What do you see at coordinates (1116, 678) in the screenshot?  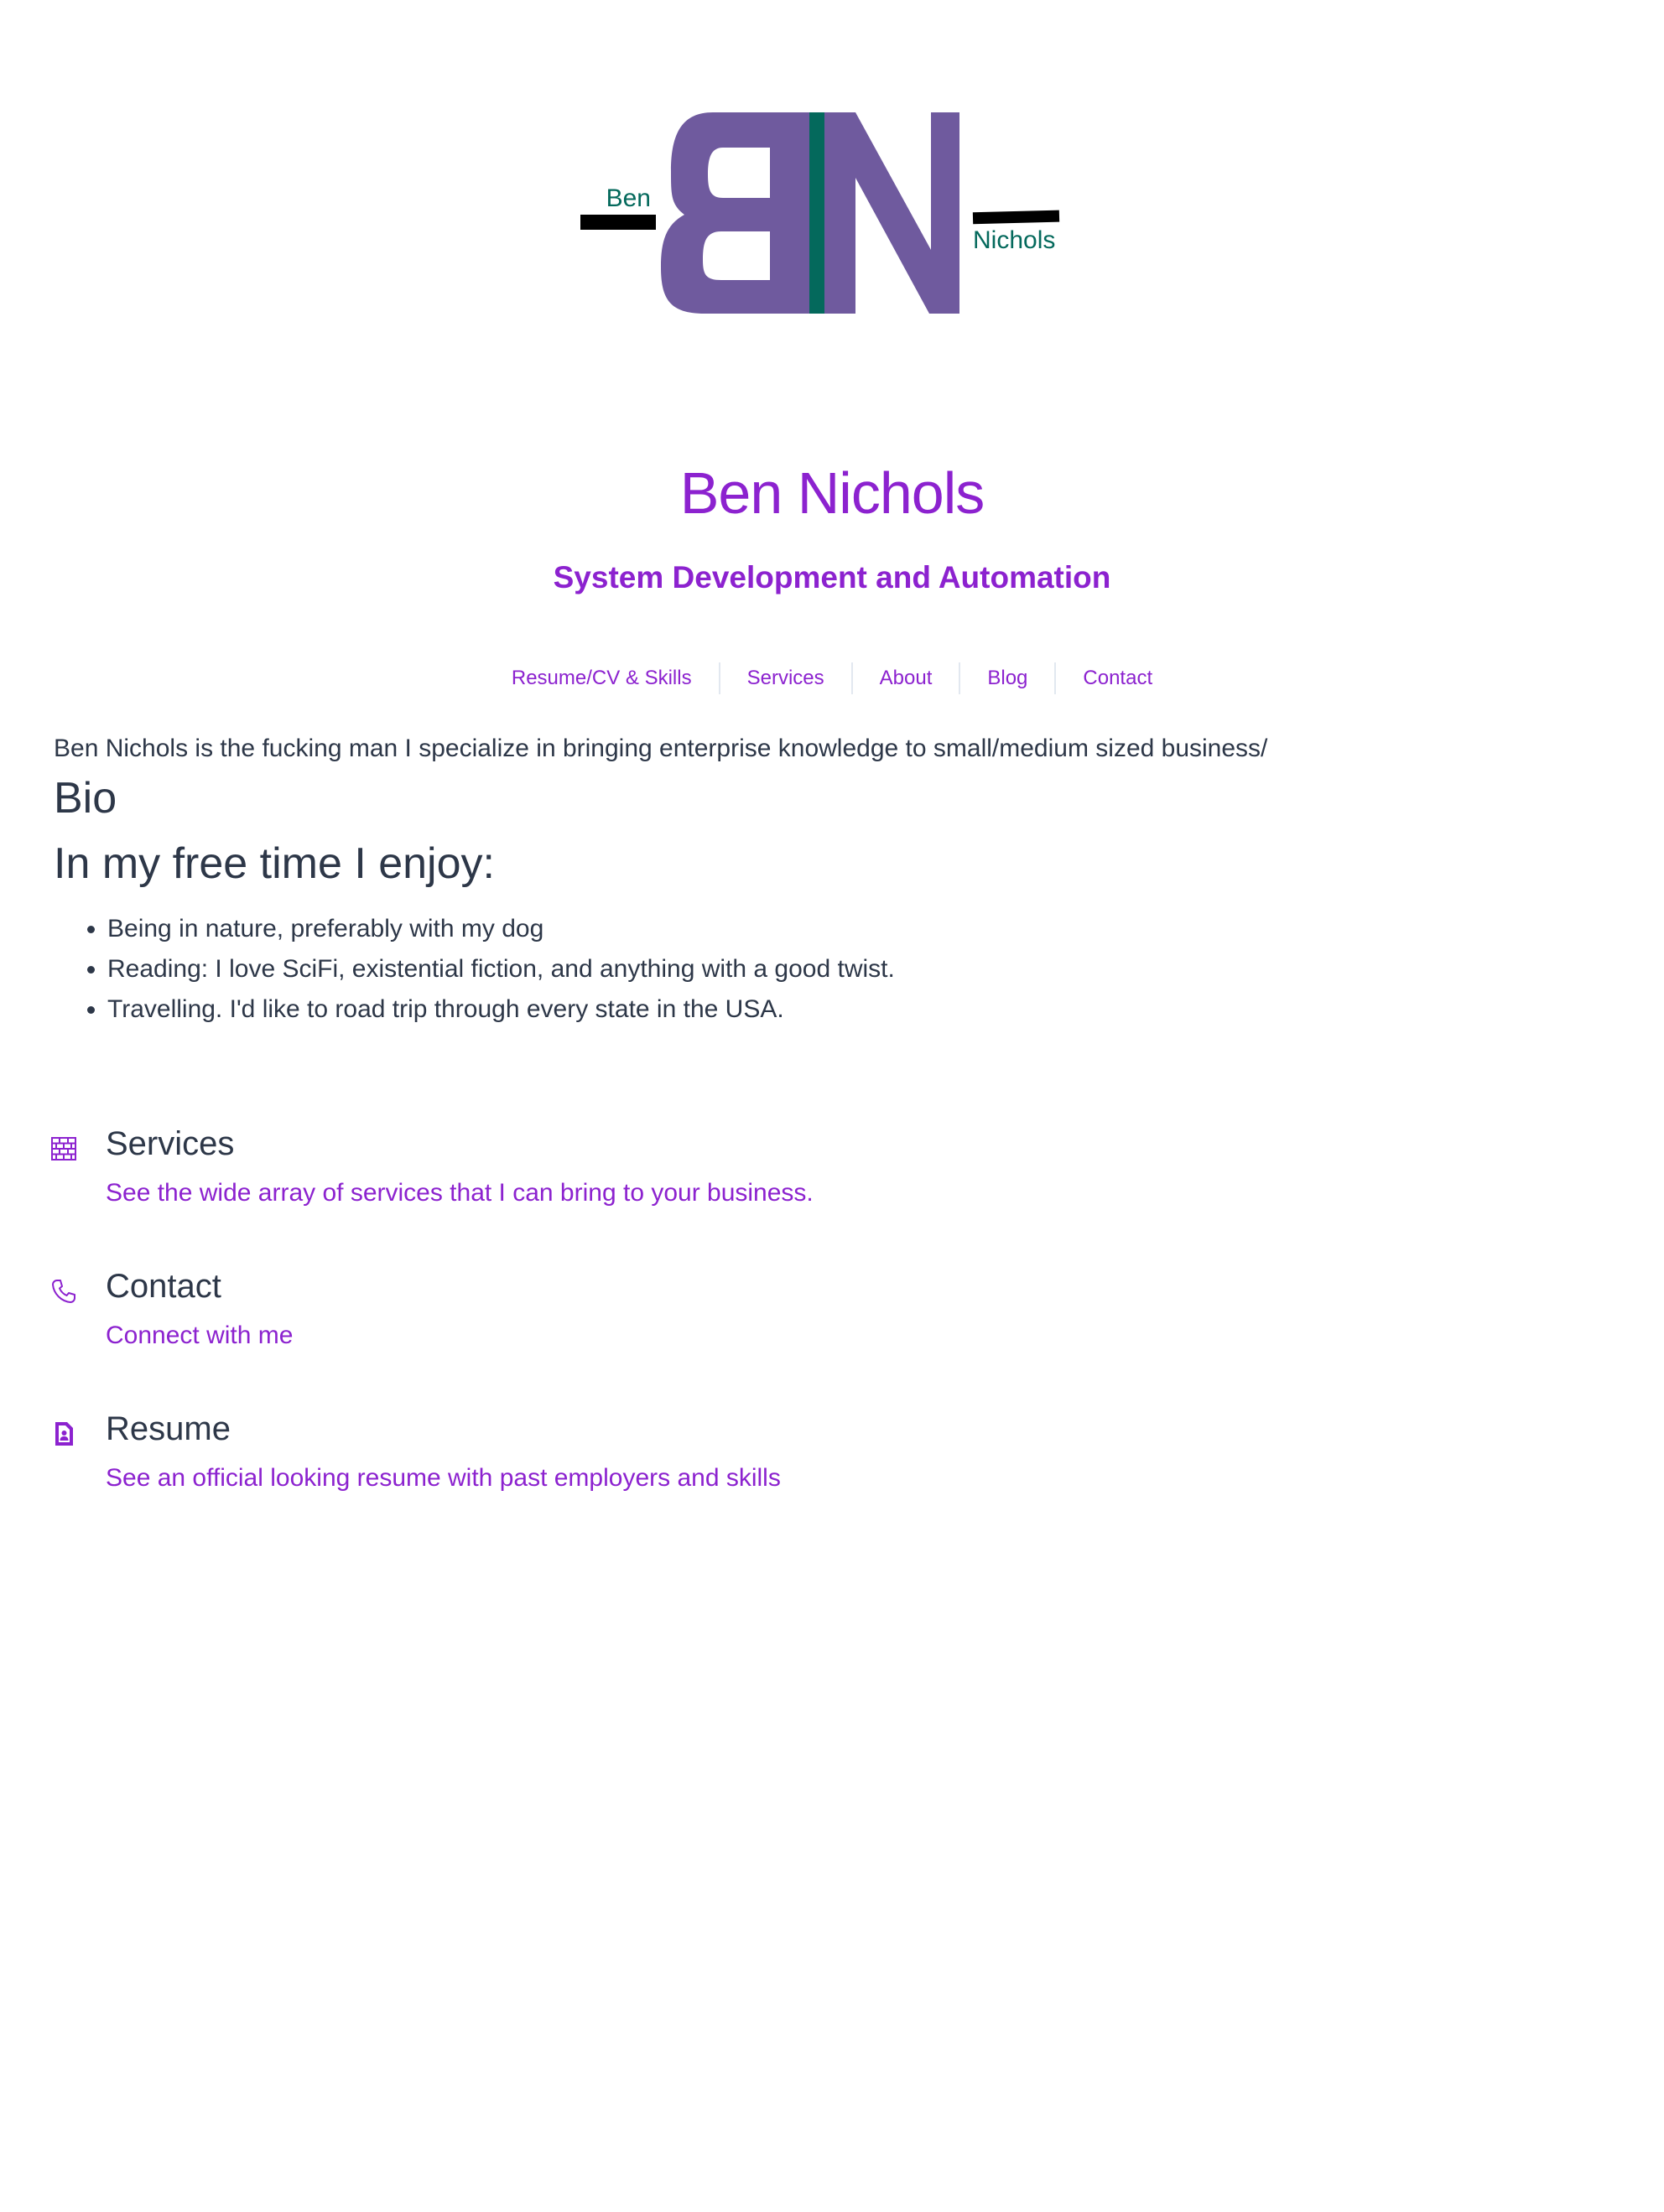 I see `nav-contact: Contact` at bounding box center [1116, 678].